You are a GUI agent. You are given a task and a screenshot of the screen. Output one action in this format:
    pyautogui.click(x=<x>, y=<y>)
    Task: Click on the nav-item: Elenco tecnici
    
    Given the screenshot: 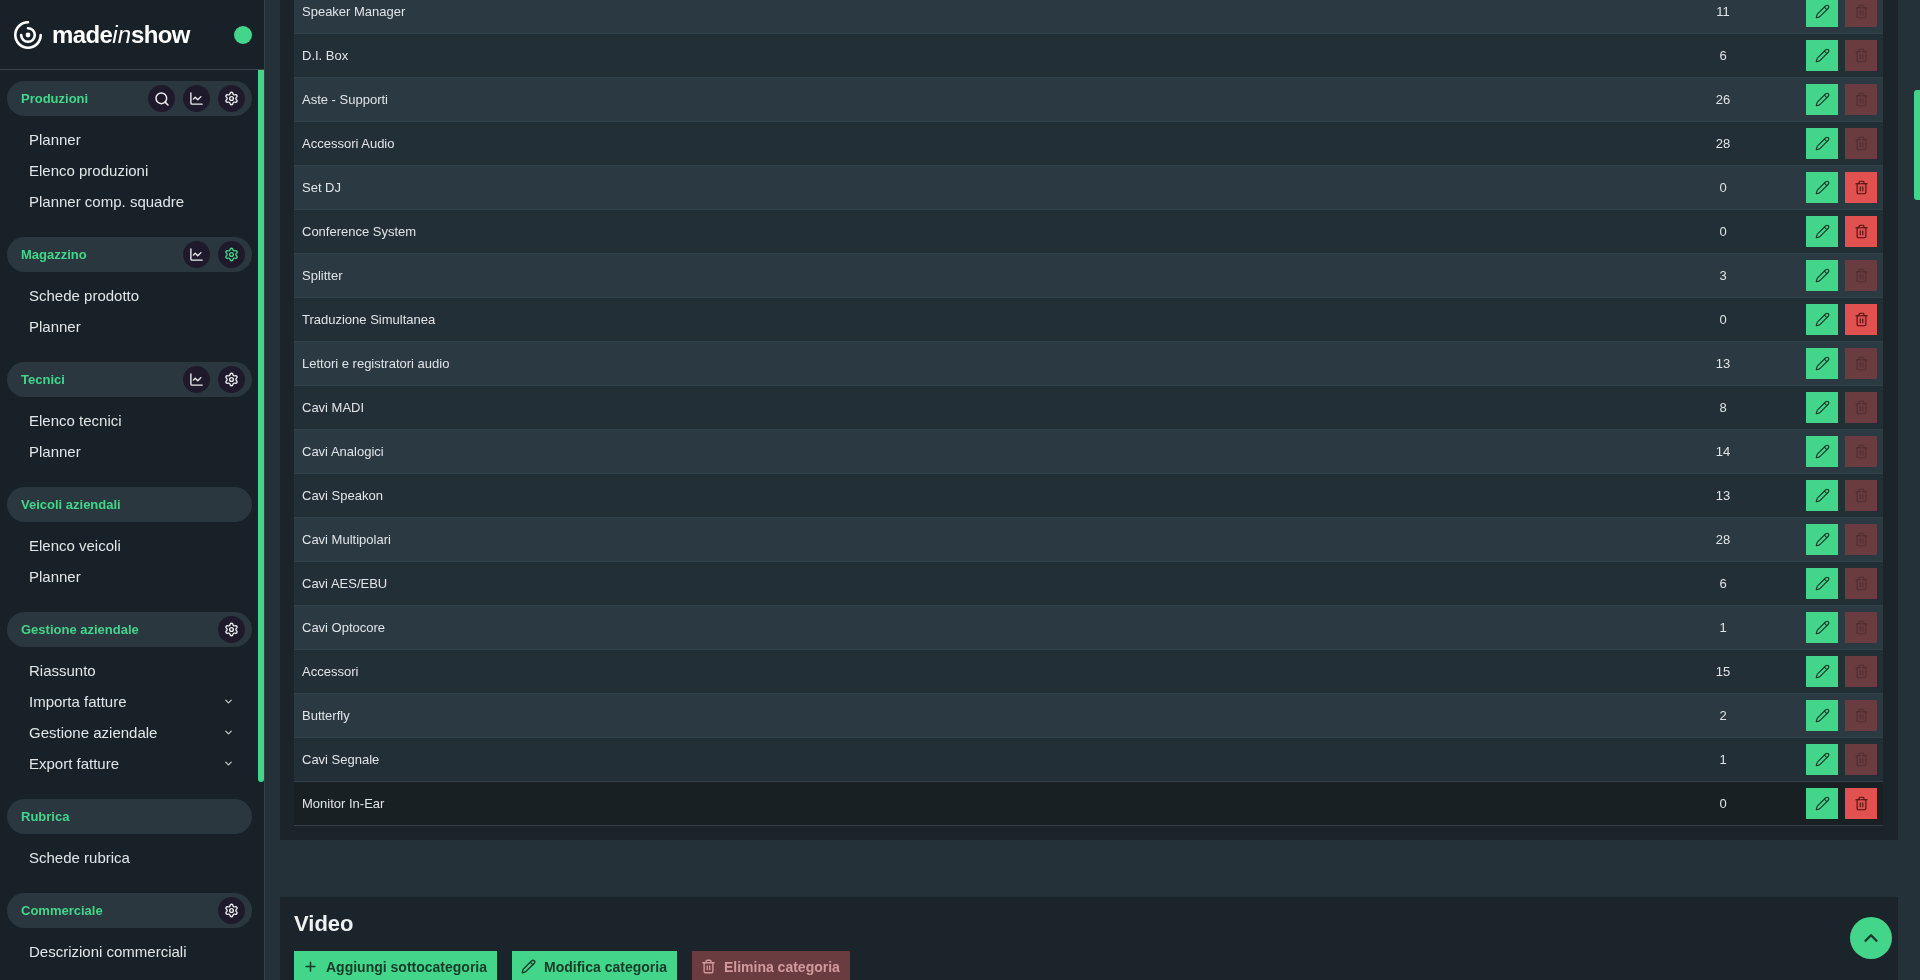 What is the action you would take?
    pyautogui.click(x=129, y=420)
    